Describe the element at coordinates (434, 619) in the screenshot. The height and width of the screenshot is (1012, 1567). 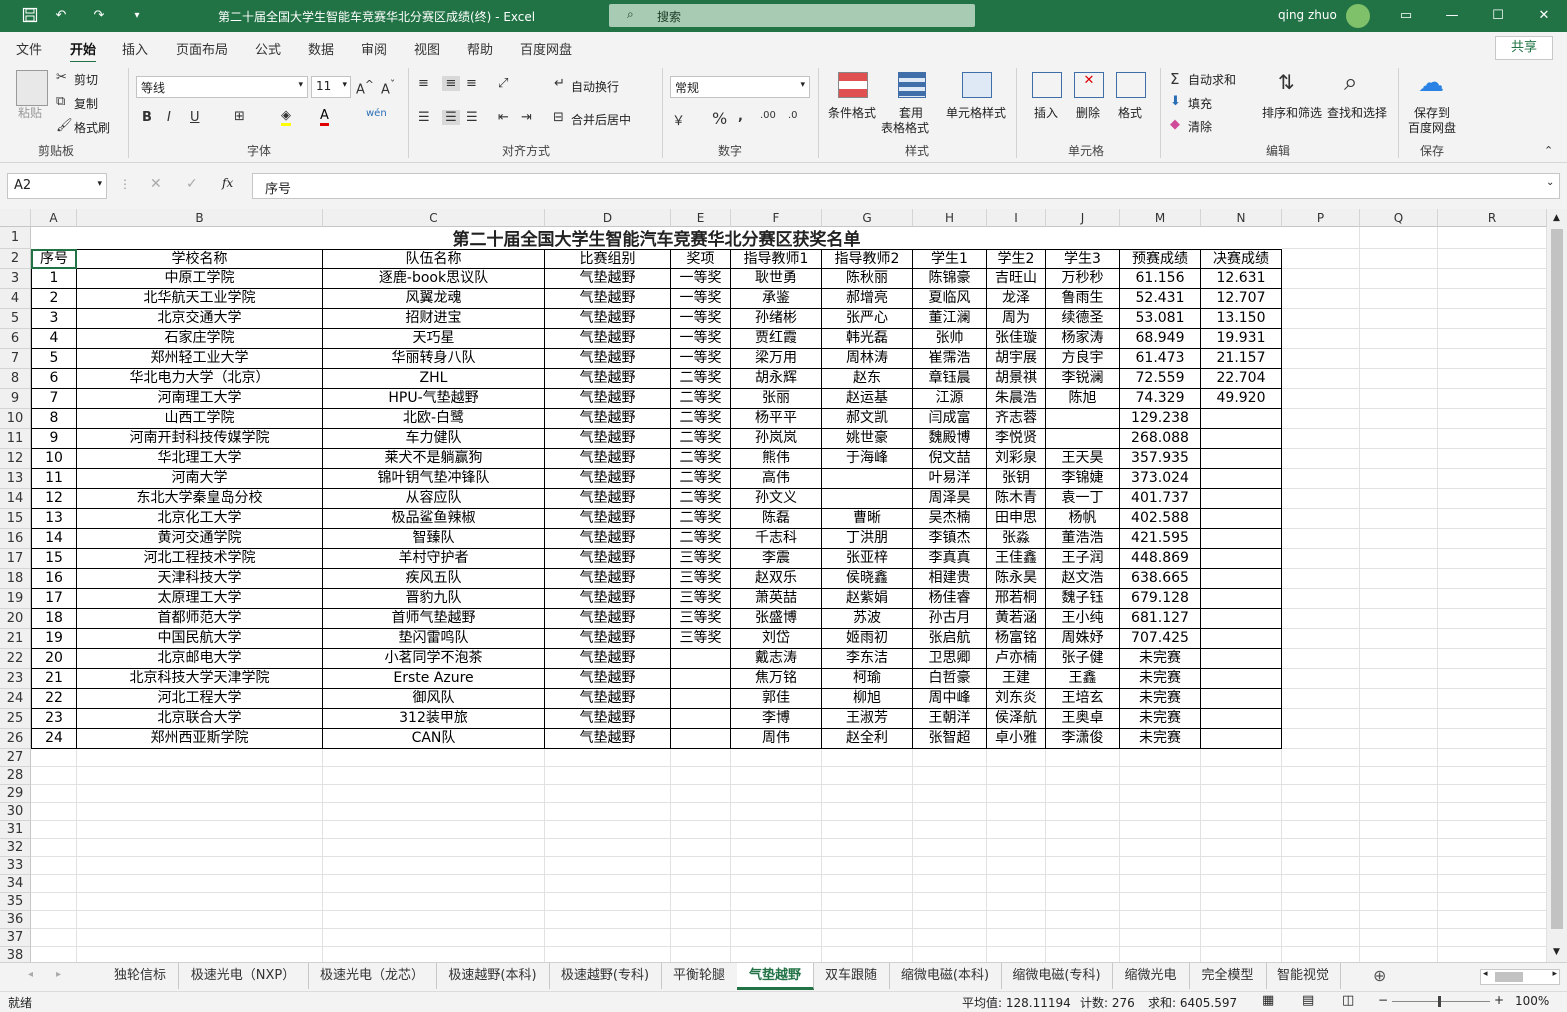
I see `table-cell: 首师气垫越野` at that location.